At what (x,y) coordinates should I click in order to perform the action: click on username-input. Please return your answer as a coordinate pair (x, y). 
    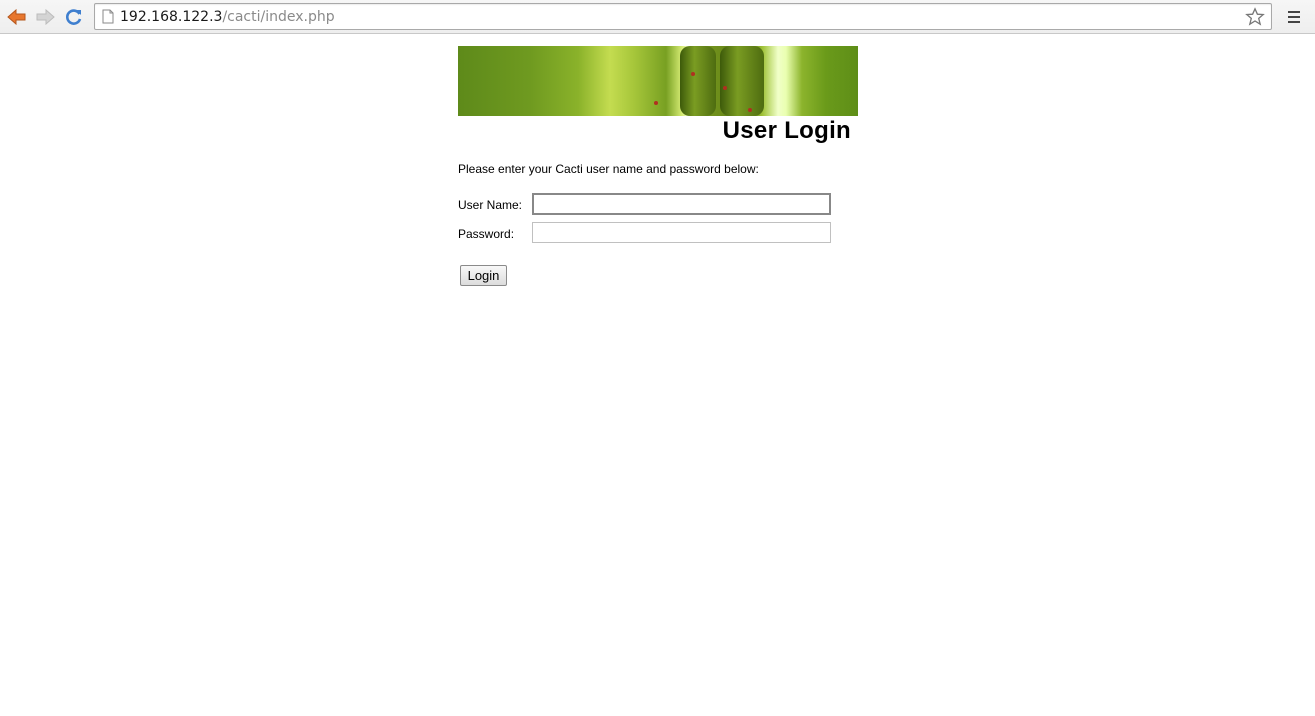
    Looking at the image, I should click on (681, 204).